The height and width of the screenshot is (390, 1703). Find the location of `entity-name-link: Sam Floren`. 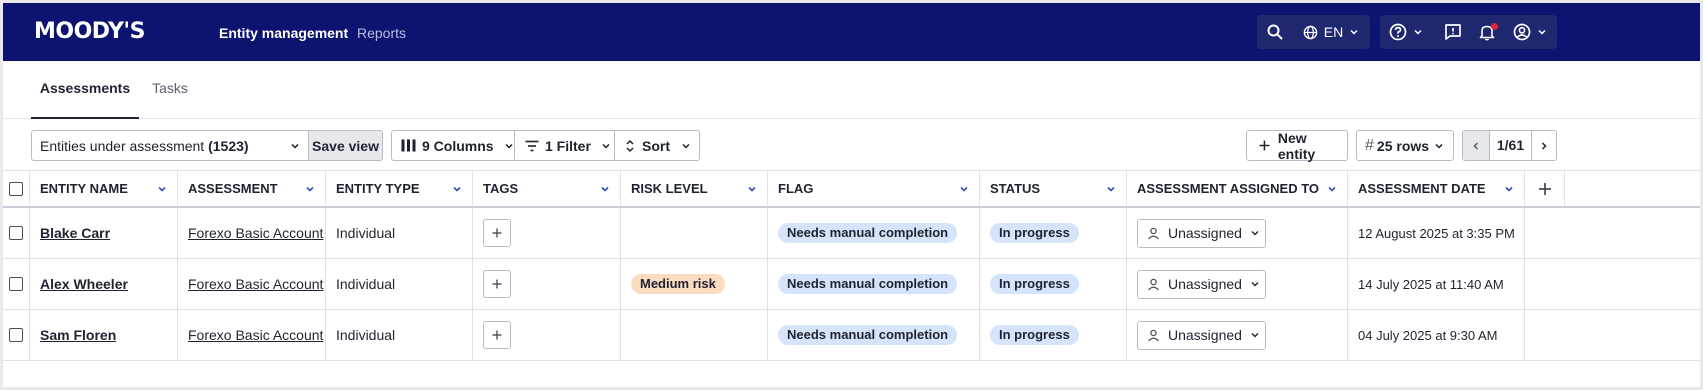

entity-name-link: Sam Floren is located at coordinates (78, 335).